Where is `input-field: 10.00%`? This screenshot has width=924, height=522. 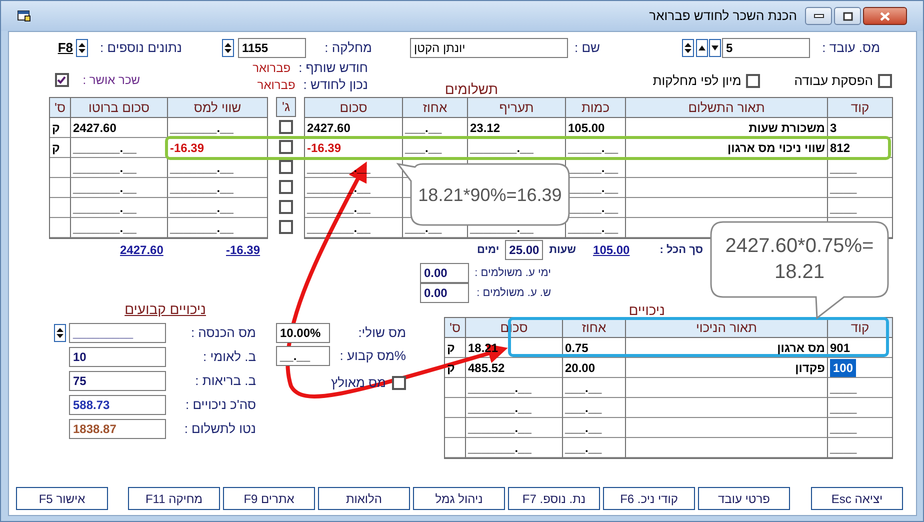
input-field: 10.00% is located at coordinates (303, 333).